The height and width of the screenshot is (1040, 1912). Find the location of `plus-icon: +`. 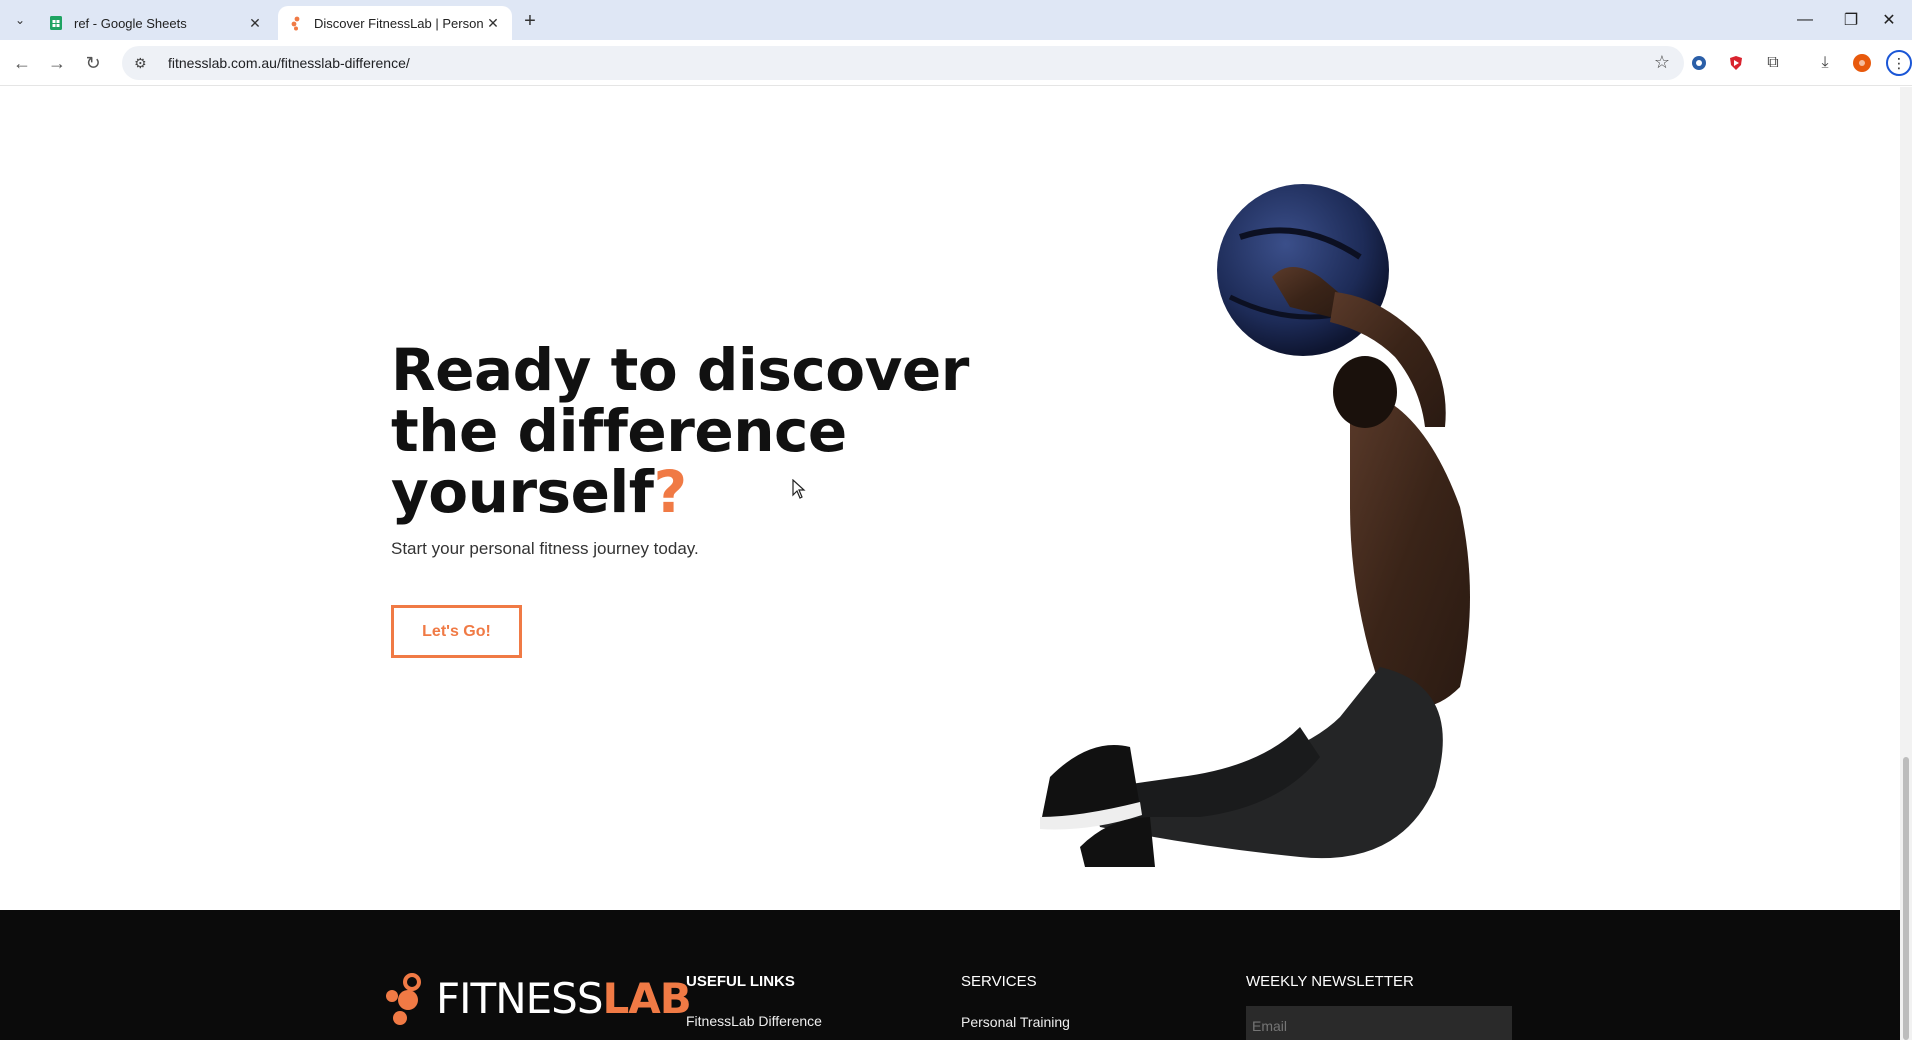

plus-icon: + is located at coordinates (530, 20).